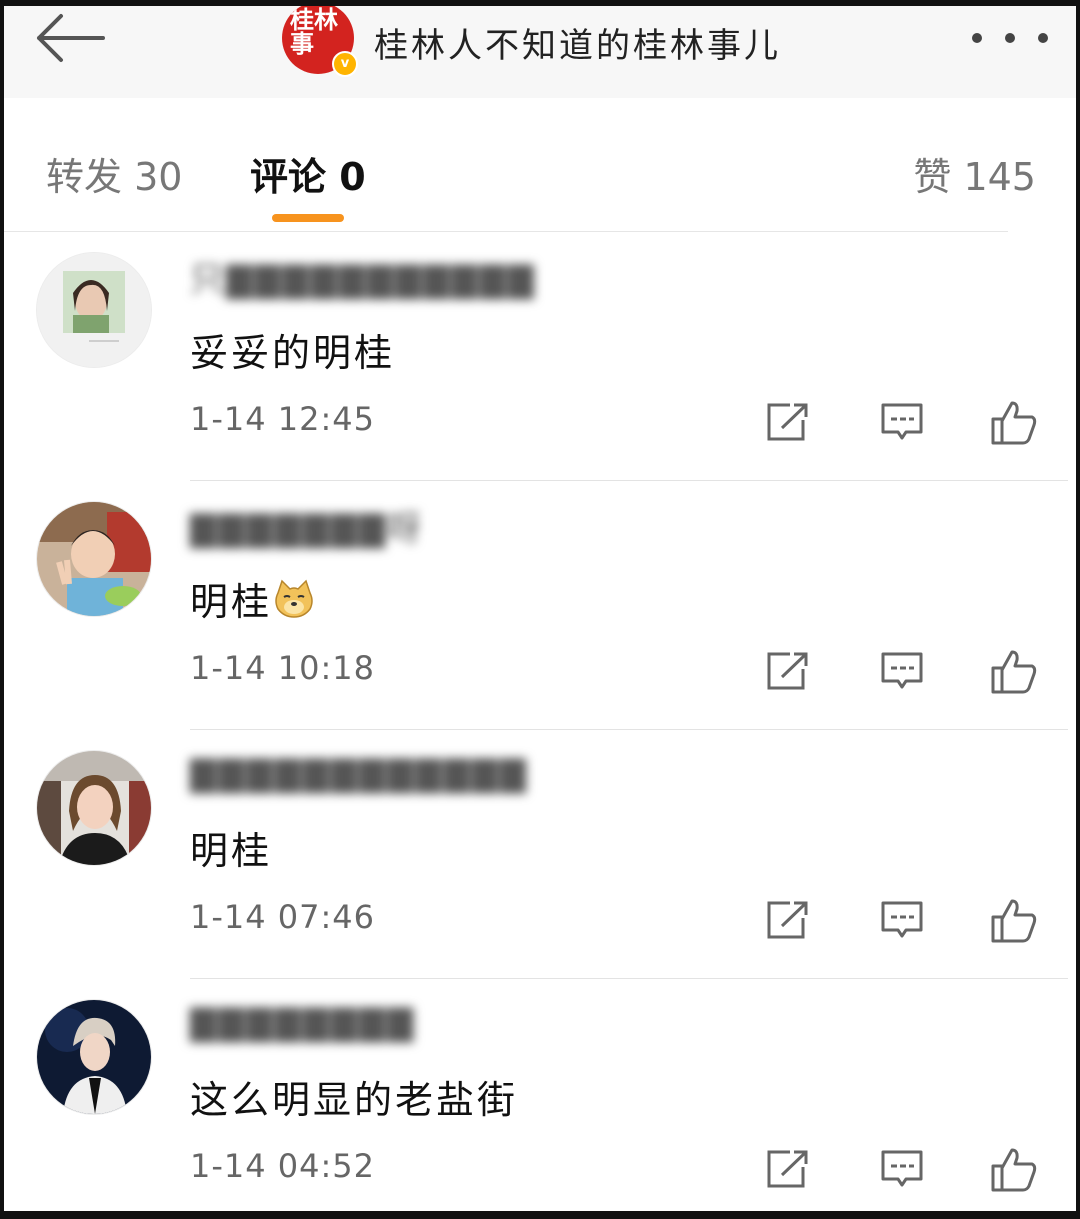 The width and height of the screenshot is (1080, 1219). What do you see at coordinates (363, 277) in the screenshot?
I see `comment-username: 只▇▇▇▇▇▇▇▇▇▇▇` at bounding box center [363, 277].